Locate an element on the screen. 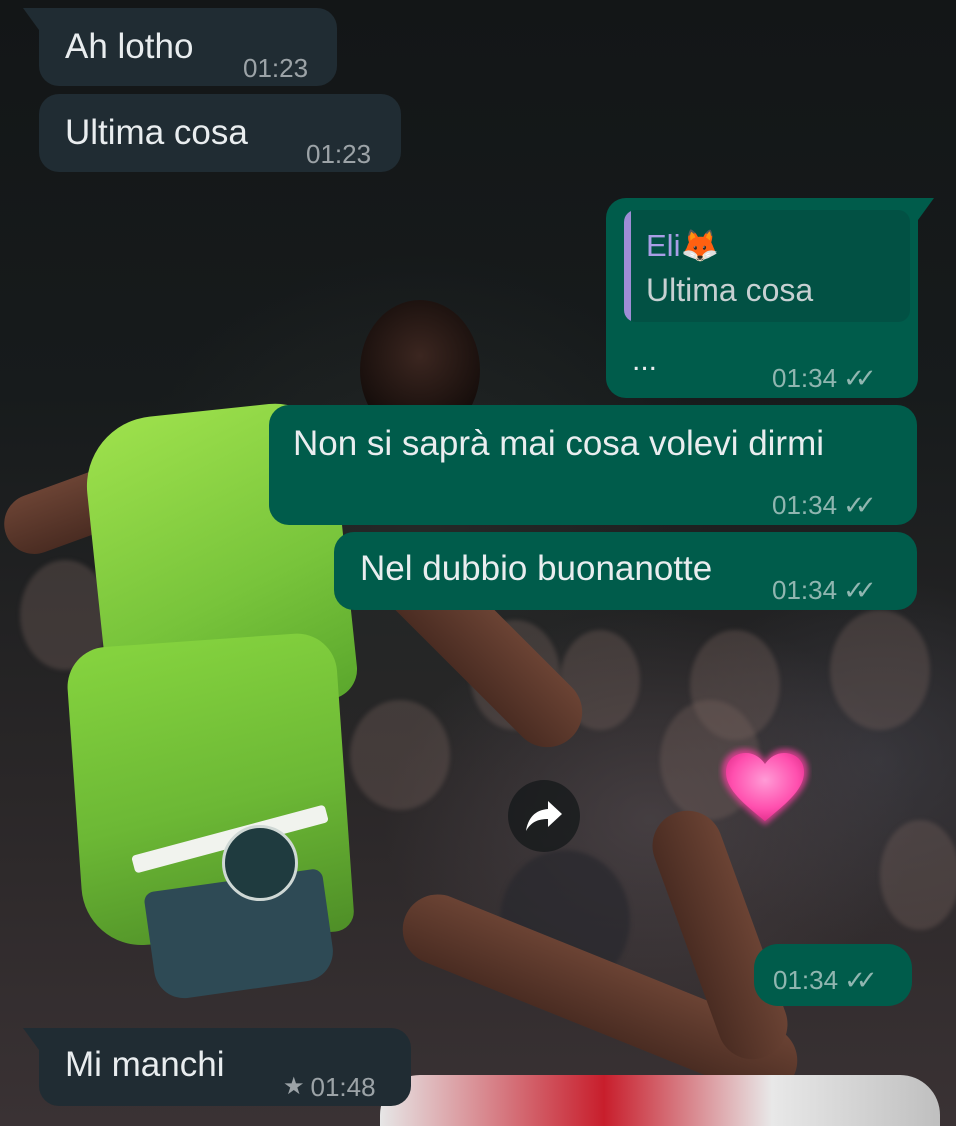 The height and width of the screenshot is (1126, 956). quoted-sender-name: Eli🦊 is located at coordinates (683, 245).